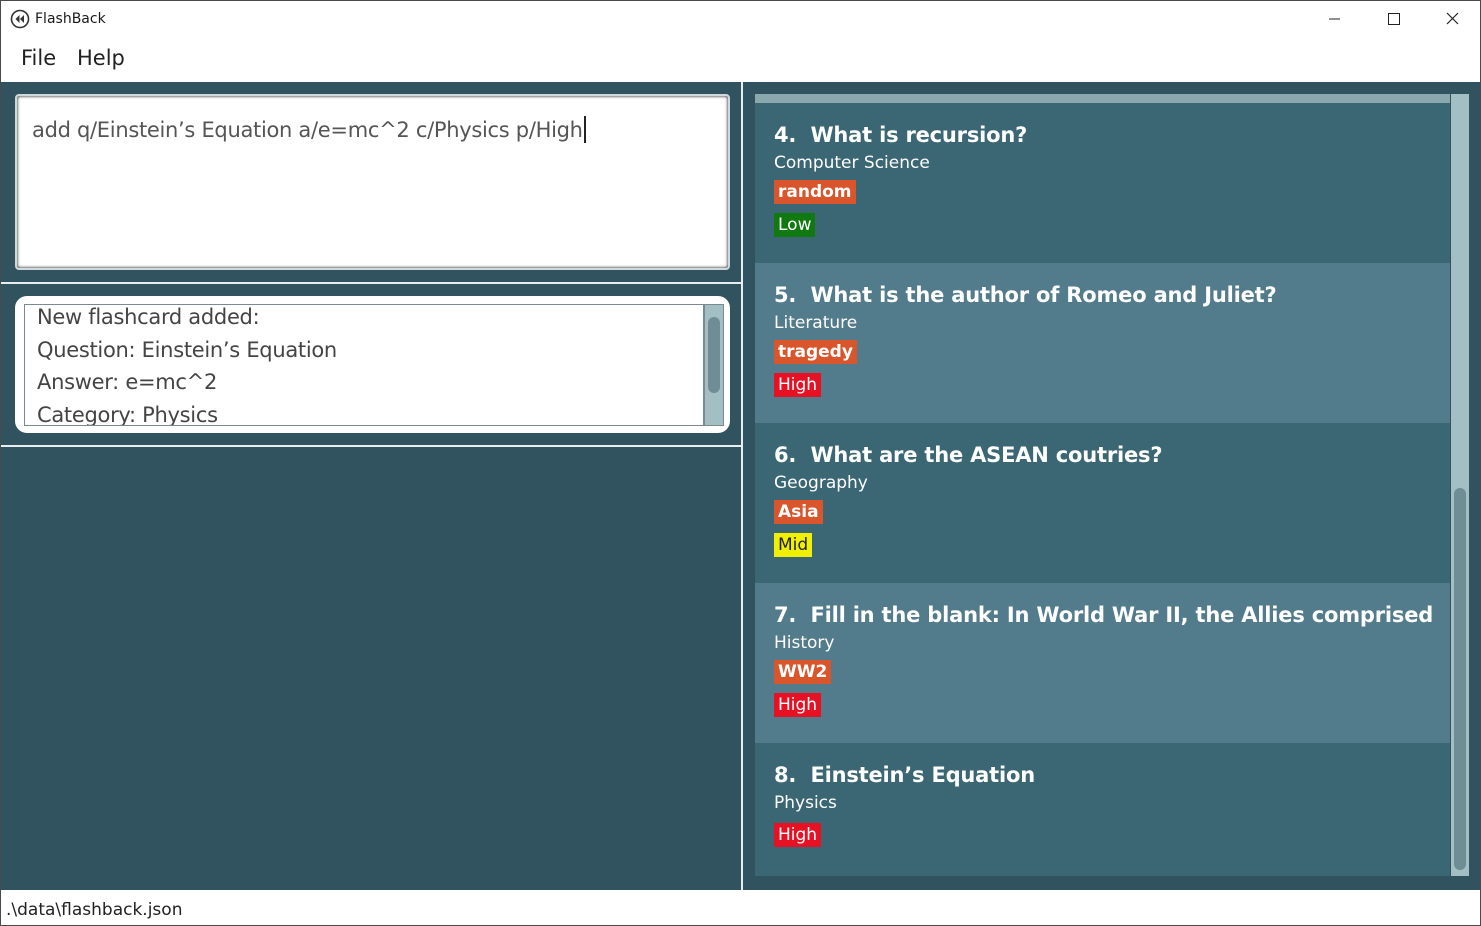  Describe the element at coordinates (38, 58) in the screenshot. I see `menu-file: File` at that location.